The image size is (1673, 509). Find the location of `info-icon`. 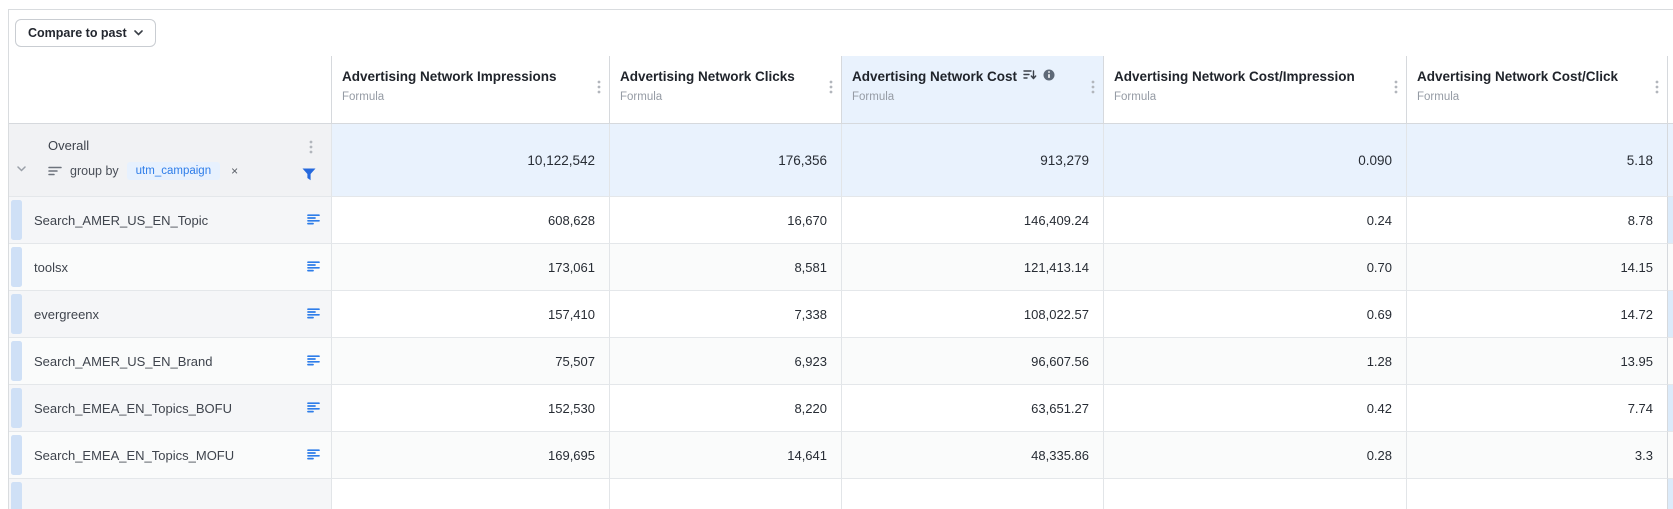

info-icon is located at coordinates (1049, 76).